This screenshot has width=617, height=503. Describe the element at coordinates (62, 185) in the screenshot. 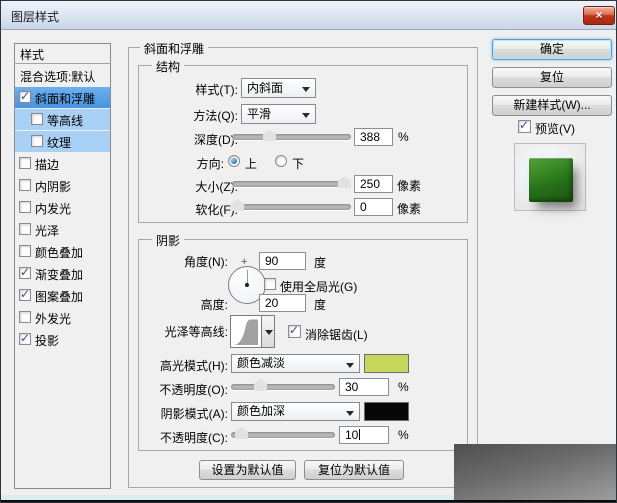

I see `sidebar-item-inner-shadow: 内阴影` at that location.